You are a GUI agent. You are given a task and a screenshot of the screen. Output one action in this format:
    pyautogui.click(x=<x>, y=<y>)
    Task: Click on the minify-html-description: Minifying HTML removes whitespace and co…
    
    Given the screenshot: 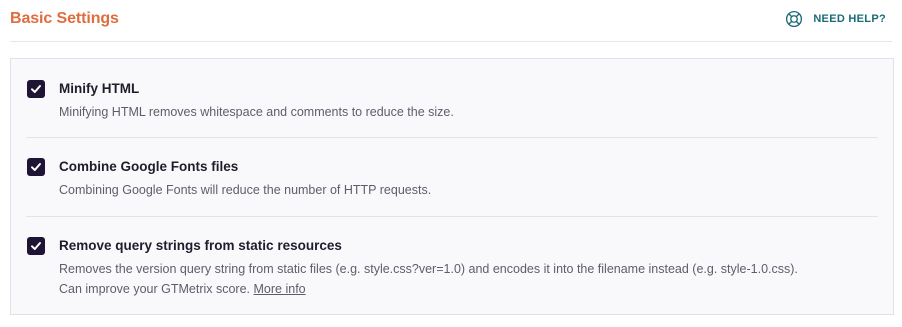 What is the action you would take?
    pyautogui.click(x=256, y=112)
    